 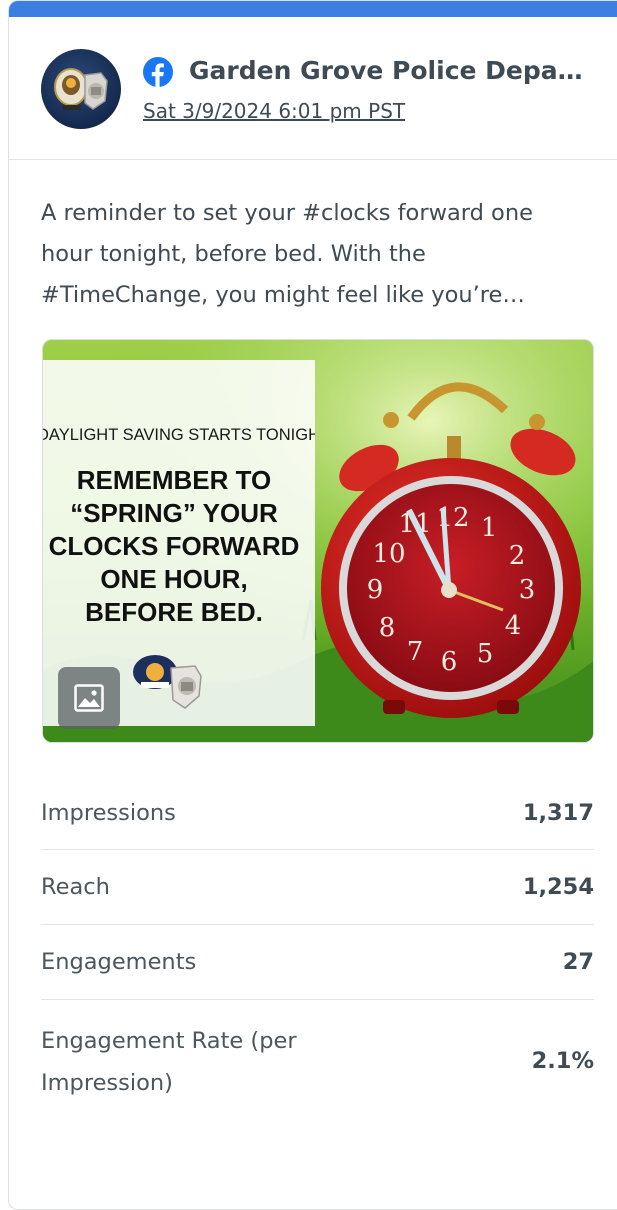 I want to click on svg-text: 6, so click(x=449, y=662).